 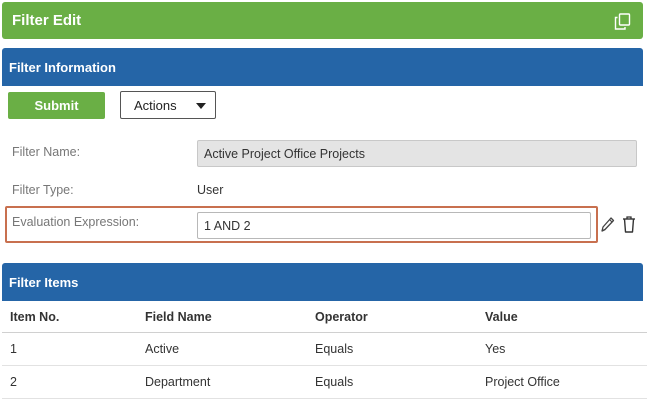 What do you see at coordinates (178, 382) in the screenshot?
I see `field-name-cell: Department` at bounding box center [178, 382].